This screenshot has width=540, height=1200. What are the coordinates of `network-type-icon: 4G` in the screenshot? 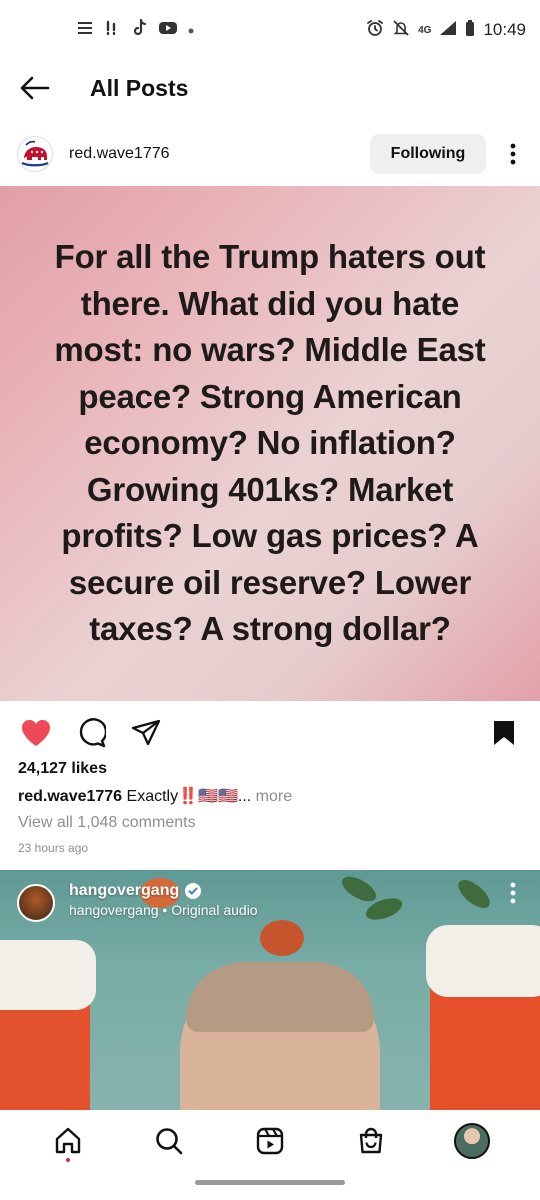 It's located at (425, 30).